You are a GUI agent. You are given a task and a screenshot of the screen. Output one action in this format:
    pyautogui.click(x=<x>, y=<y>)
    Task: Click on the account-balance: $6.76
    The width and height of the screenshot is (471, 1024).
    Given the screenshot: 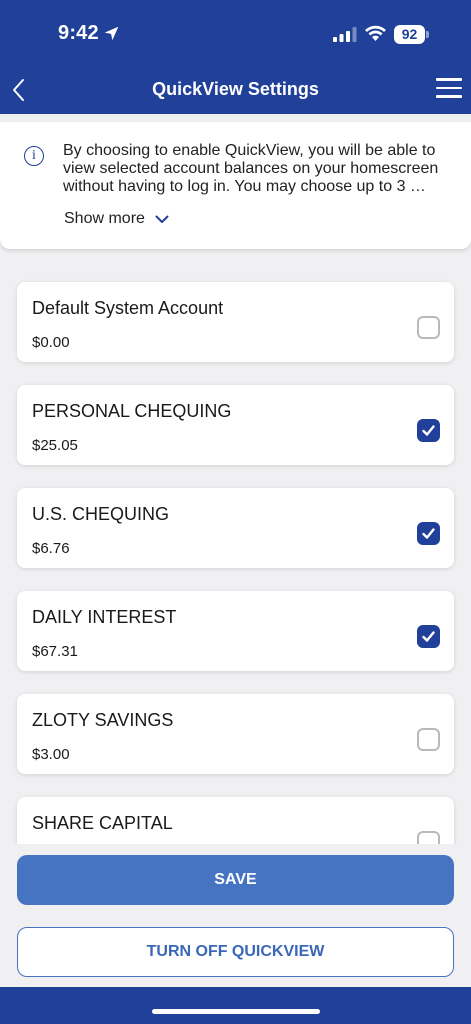 What is the action you would take?
    pyautogui.click(x=51, y=548)
    